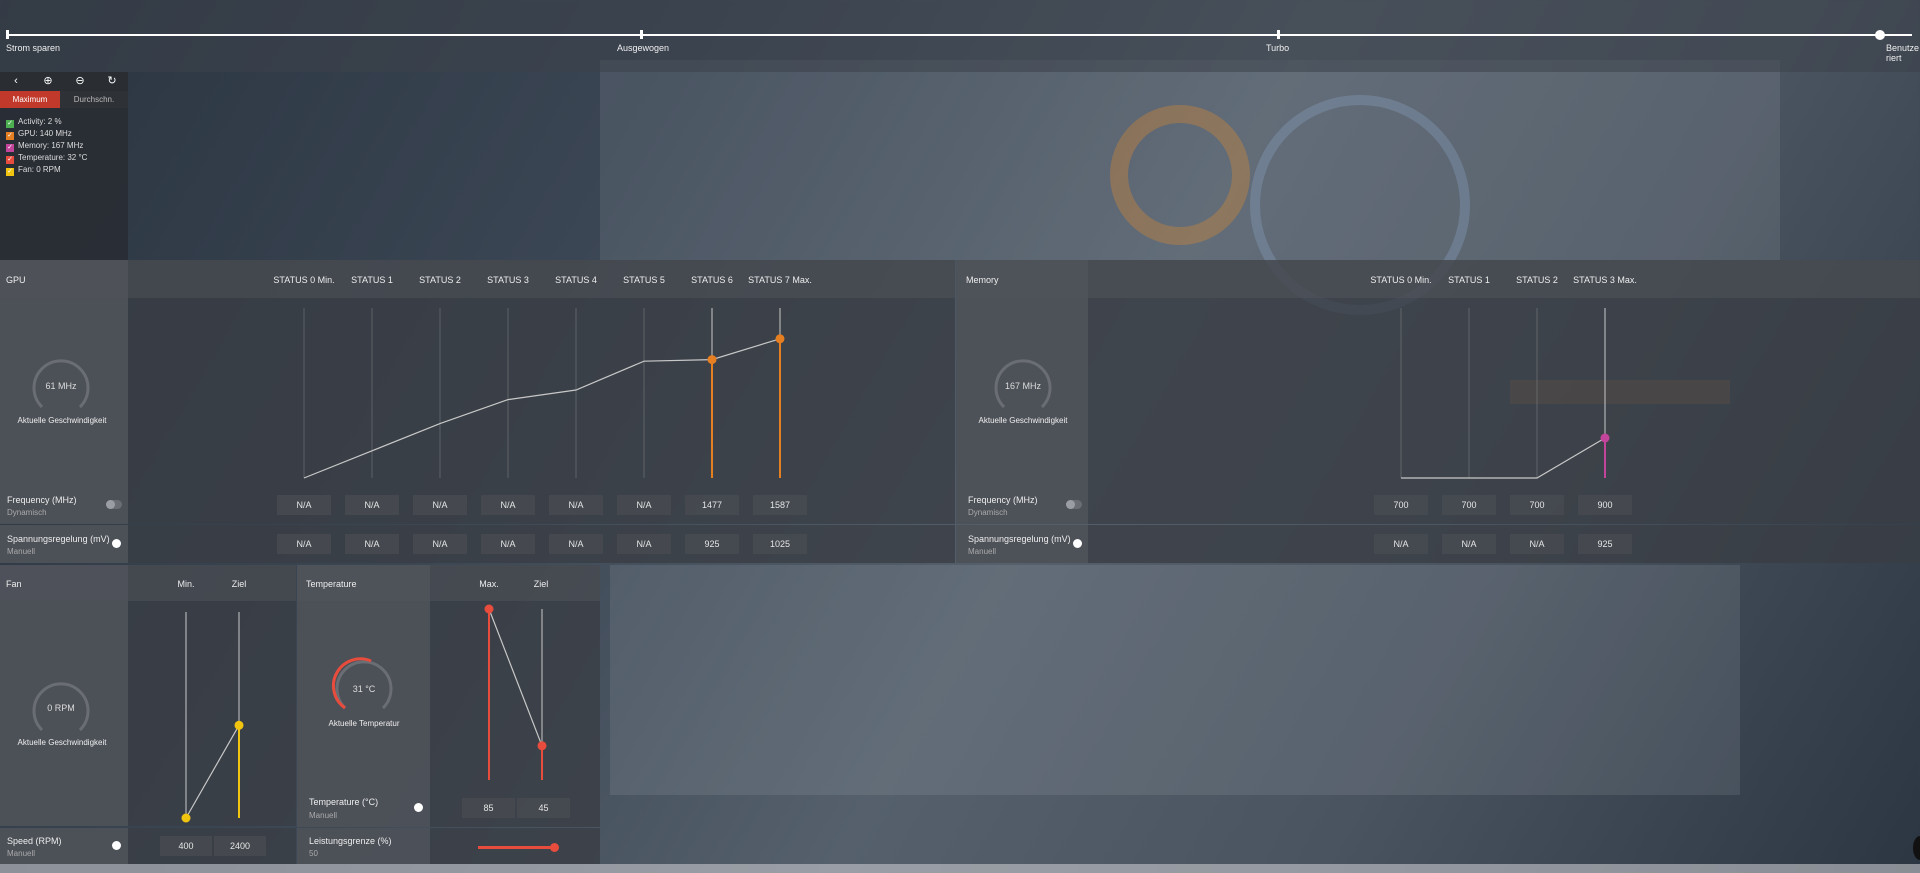 This screenshot has width=1920, height=873. I want to click on gpu-frequency-value: 1477, so click(712, 505).